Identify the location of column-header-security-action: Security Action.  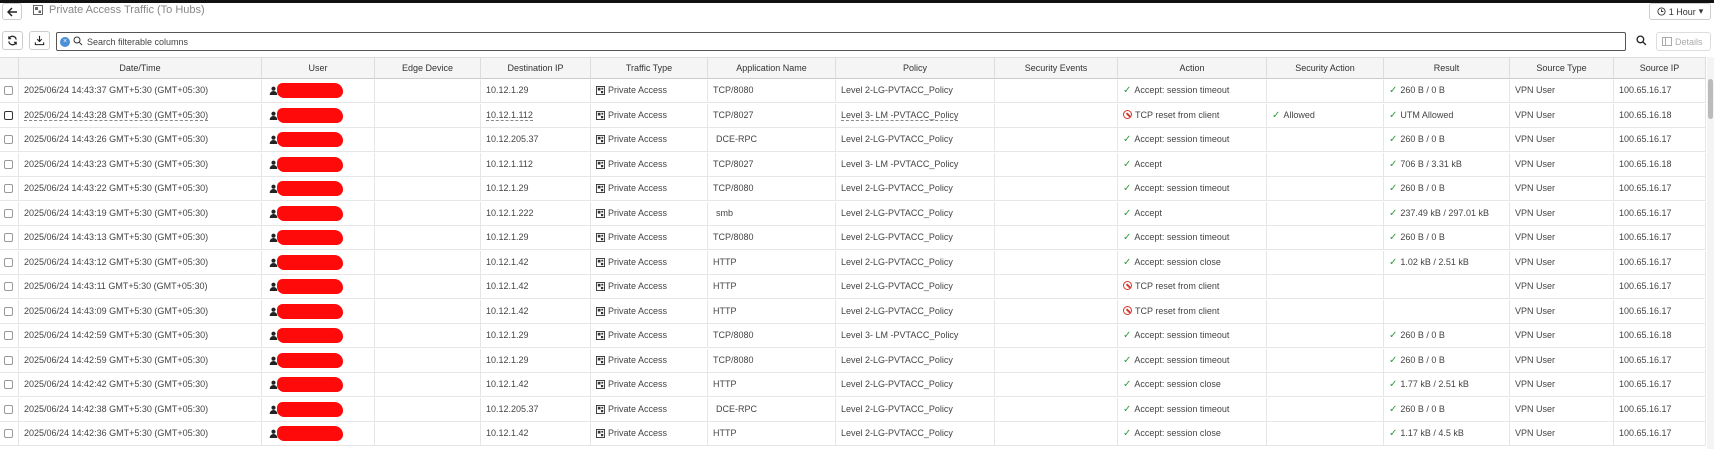
(1325, 68).